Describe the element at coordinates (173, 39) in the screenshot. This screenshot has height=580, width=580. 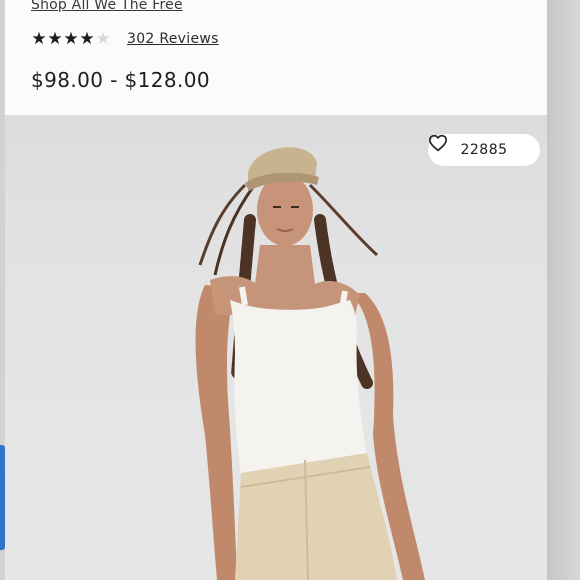
I see `reviews-link: 302 Reviews` at that location.